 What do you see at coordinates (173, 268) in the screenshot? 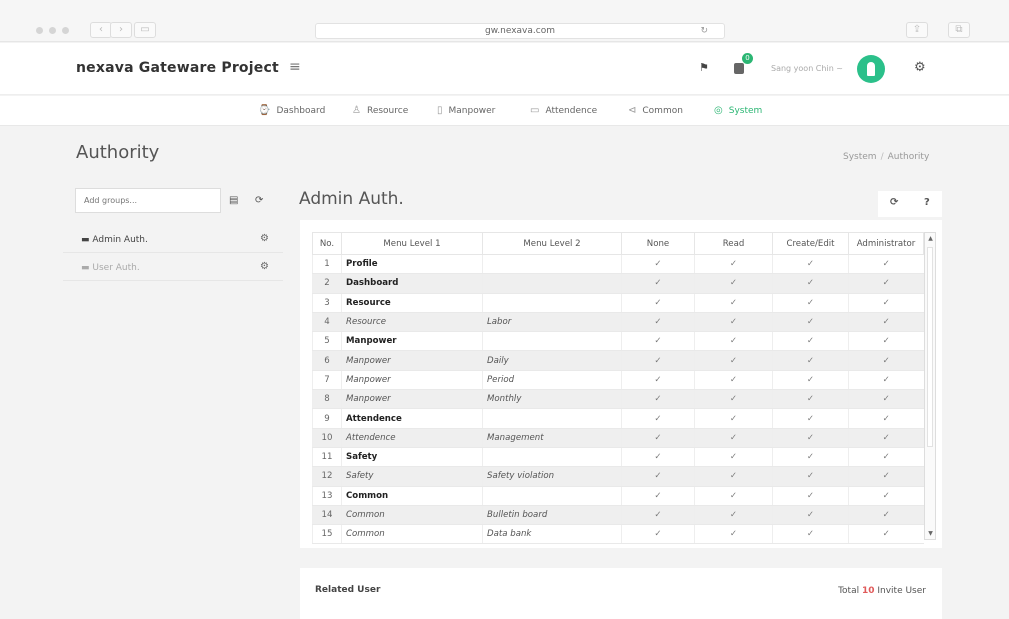
I see `group-item-user: ▬ User Auth. ⚙` at bounding box center [173, 268].